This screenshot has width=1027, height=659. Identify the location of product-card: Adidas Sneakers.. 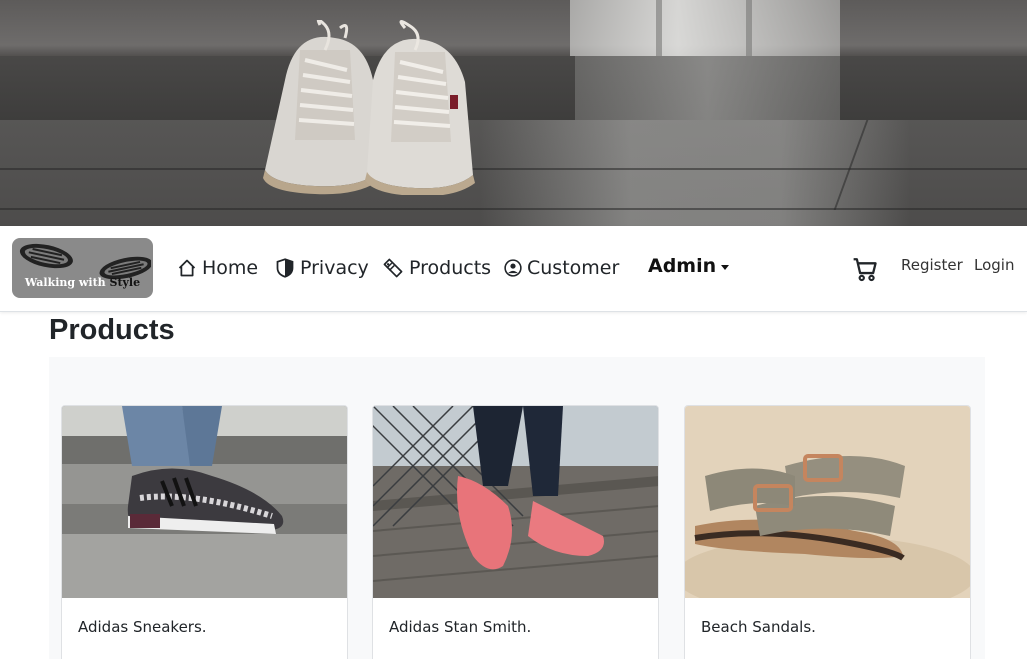
(204, 532).